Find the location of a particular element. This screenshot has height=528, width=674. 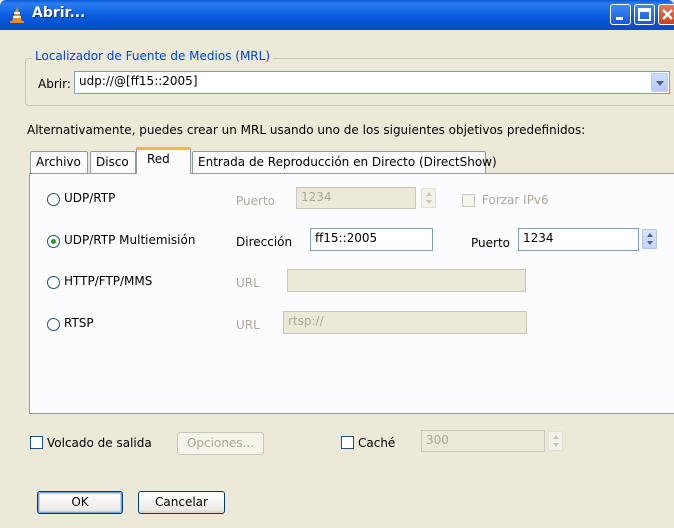

maximize-button is located at coordinates (644, 14).